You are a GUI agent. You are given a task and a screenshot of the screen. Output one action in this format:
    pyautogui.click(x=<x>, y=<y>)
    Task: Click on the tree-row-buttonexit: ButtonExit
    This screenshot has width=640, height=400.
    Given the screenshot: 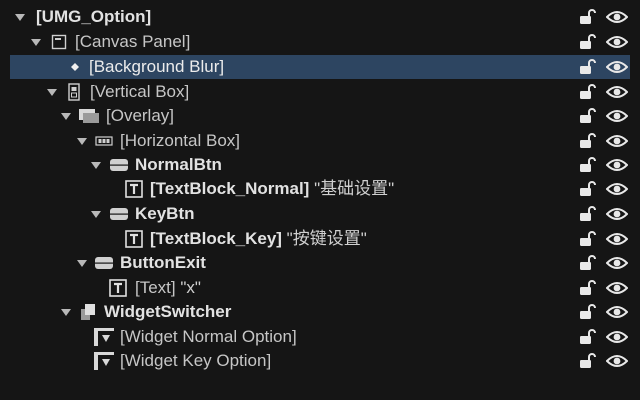 What is the action you would take?
    pyautogui.click(x=320, y=263)
    